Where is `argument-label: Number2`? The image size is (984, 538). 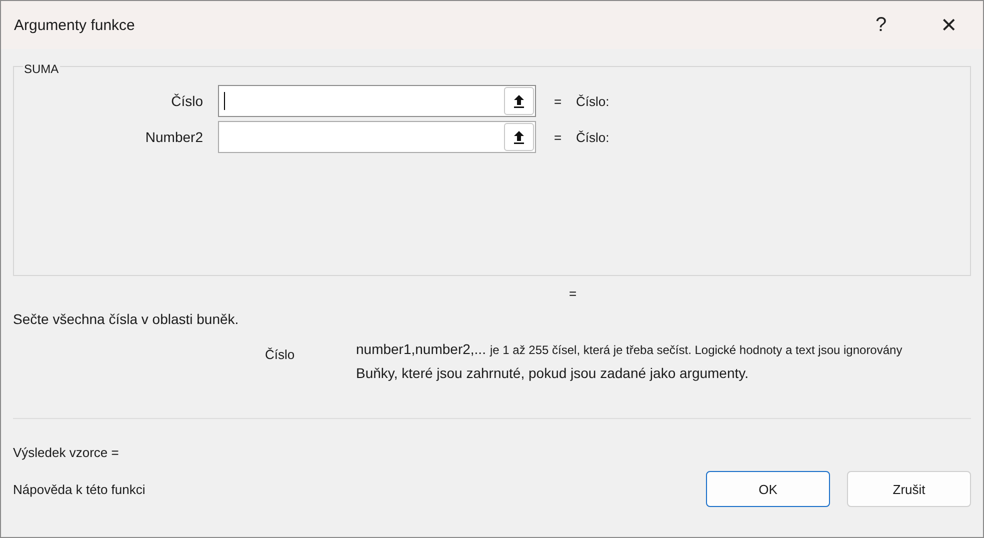 argument-label: Number2 is located at coordinates (174, 137).